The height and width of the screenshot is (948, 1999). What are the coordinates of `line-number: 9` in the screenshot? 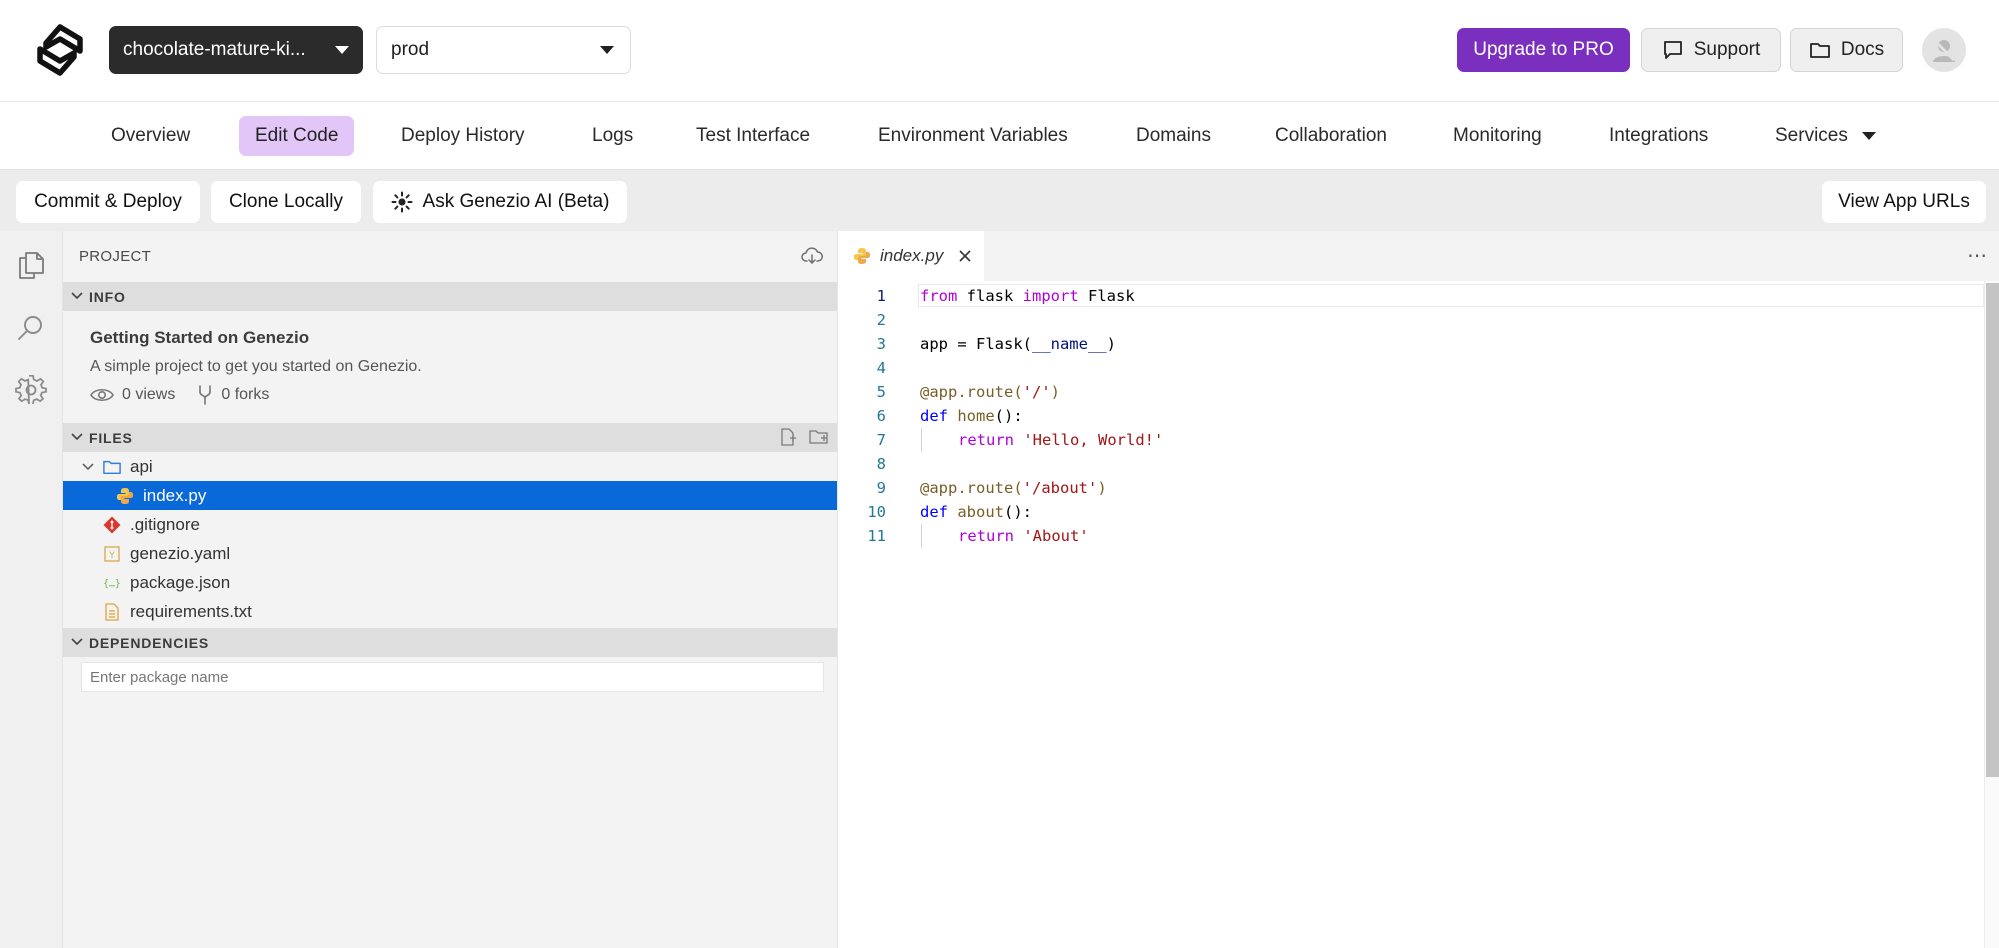 It's located at (881, 488).